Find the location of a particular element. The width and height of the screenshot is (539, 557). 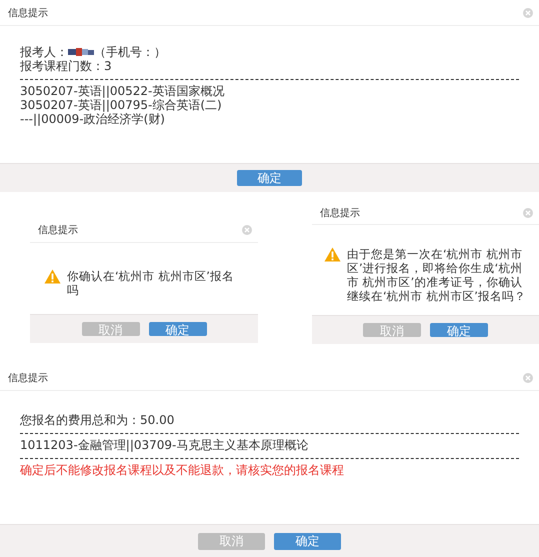

fee-total: 您报名的费用总和为：50.00 is located at coordinates (98, 420).